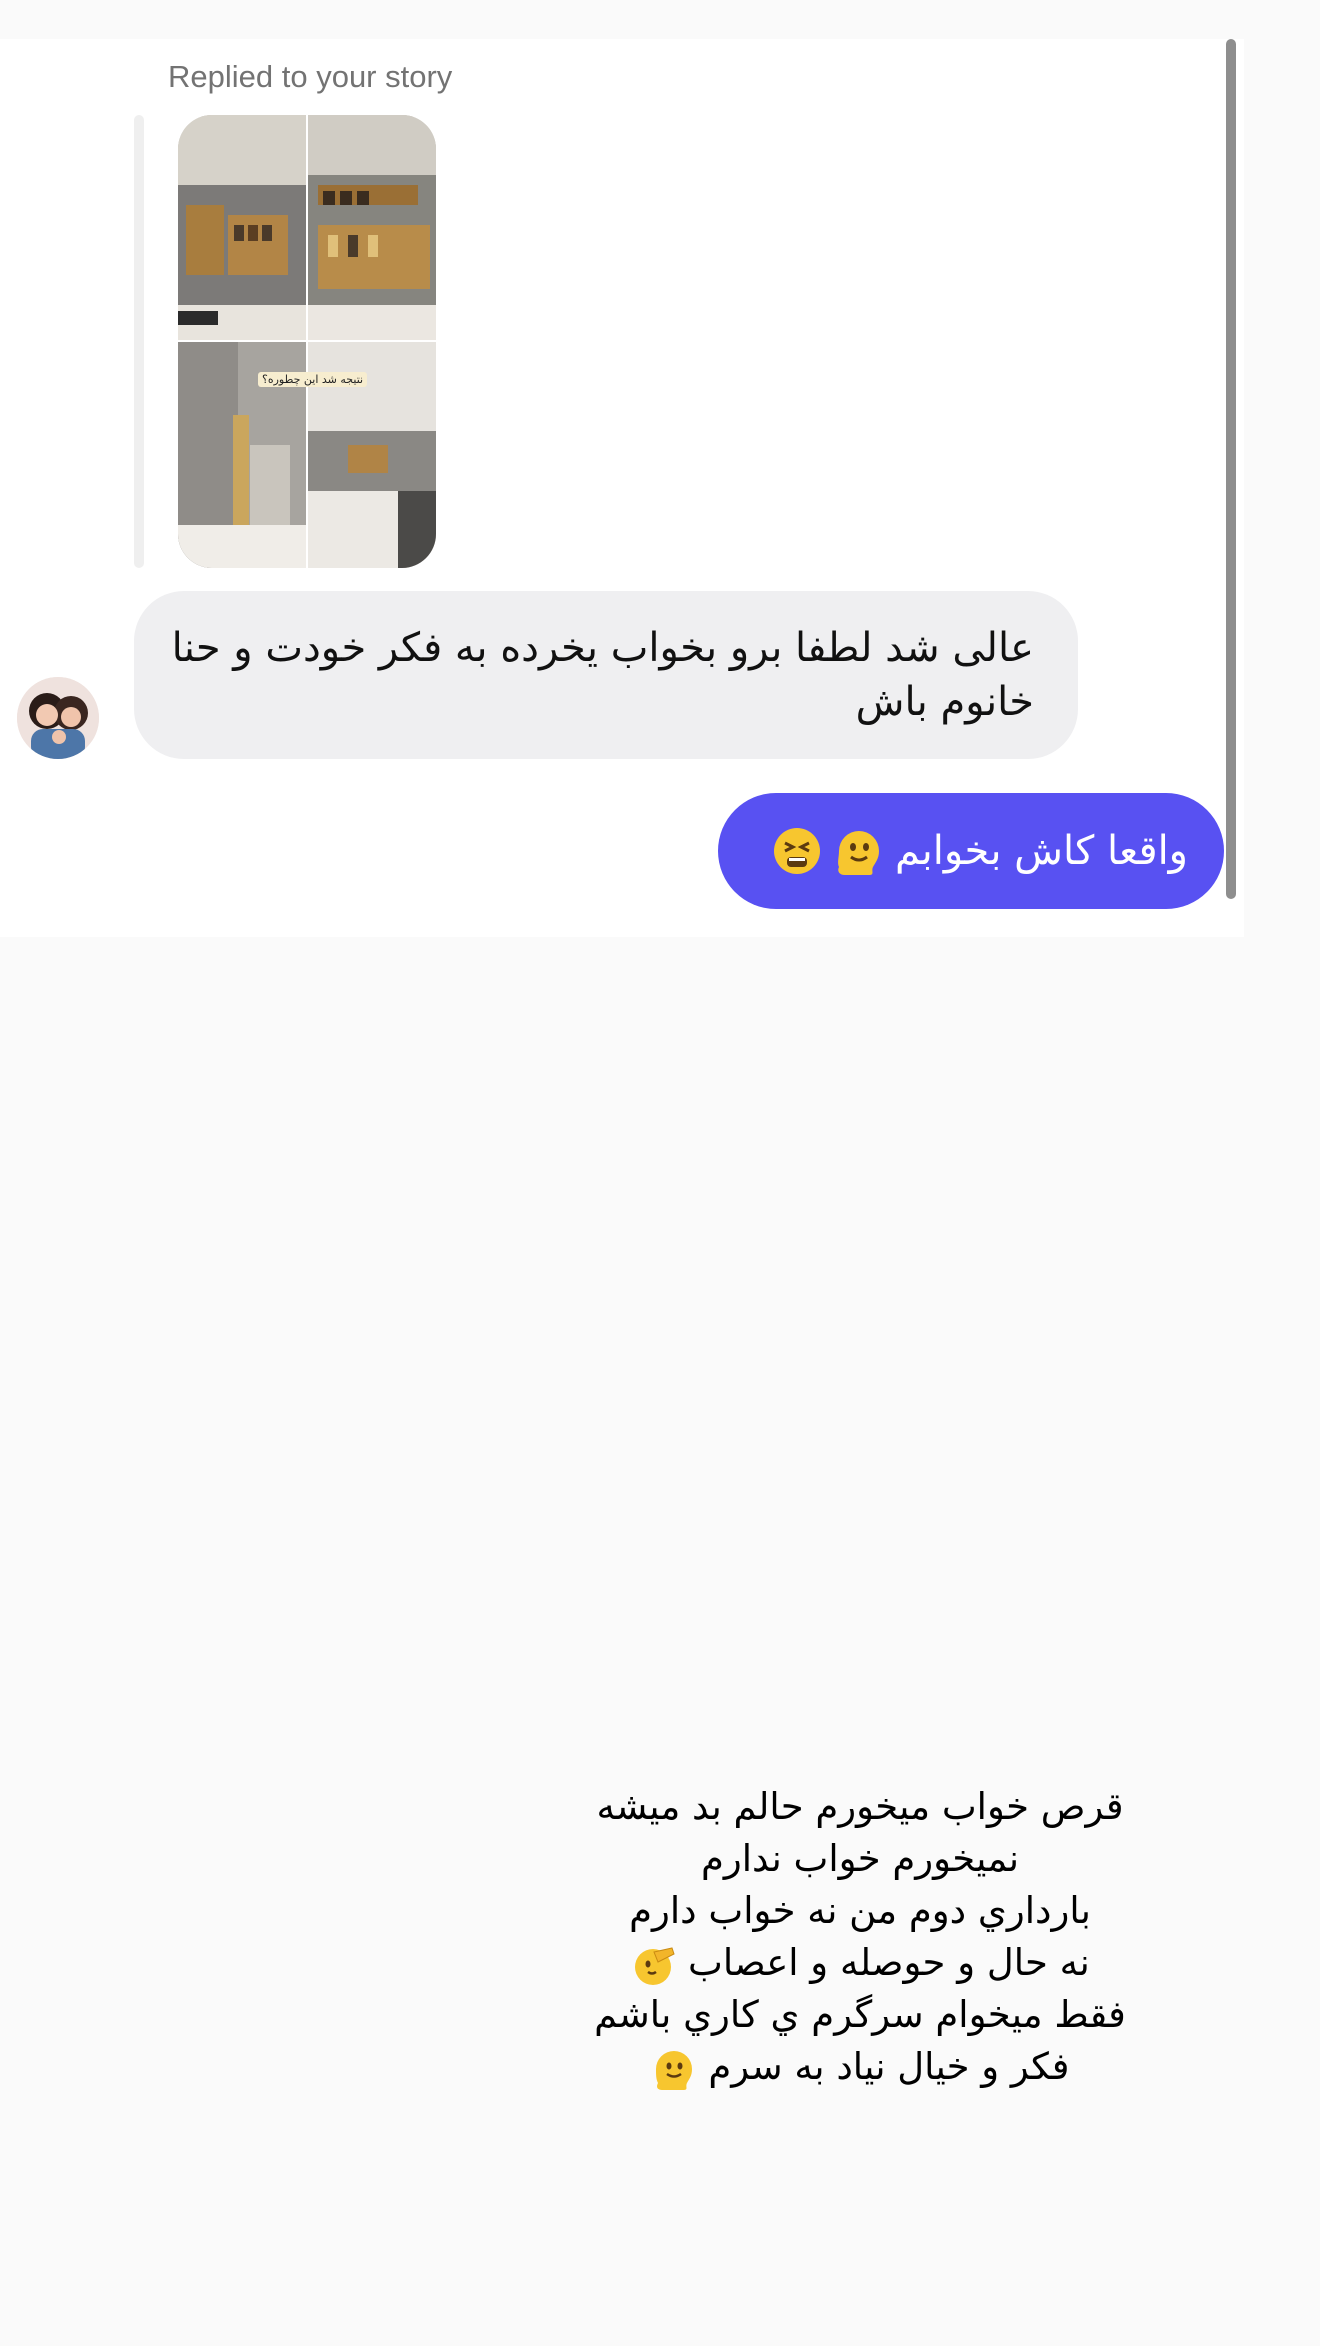 The image size is (1320, 2346). I want to click on story-caption: نتيجه شد اين چطوره؟, so click(313, 379).